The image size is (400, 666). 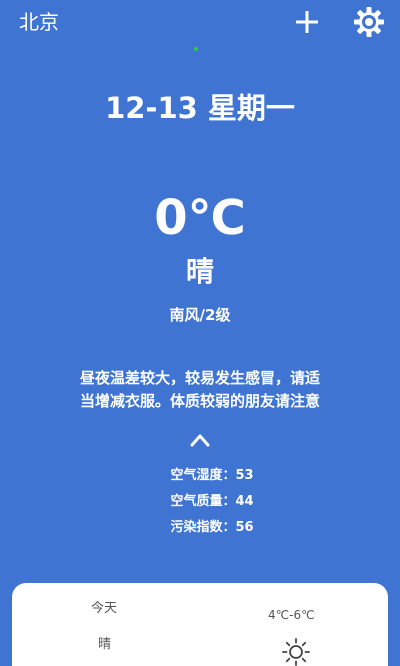 What do you see at coordinates (196, 49) in the screenshot?
I see `page-indicator-dot` at bounding box center [196, 49].